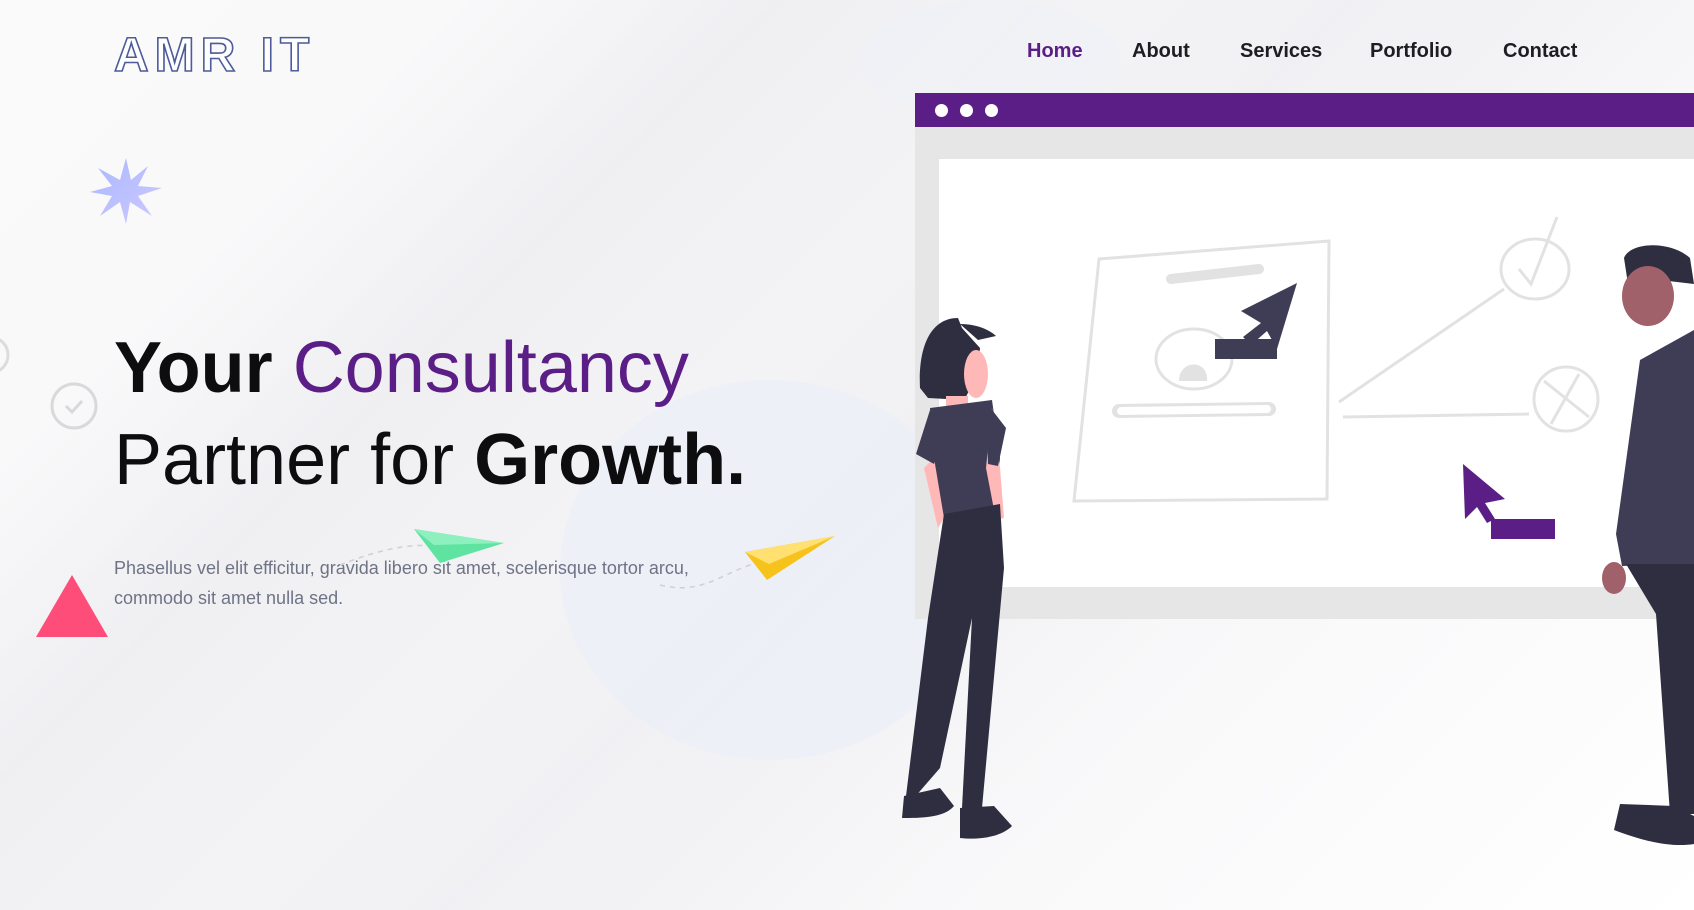 This screenshot has width=1694, height=910. Describe the element at coordinates (1648, 545) in the screenshot. I see `man-figure-illustration` at that location.